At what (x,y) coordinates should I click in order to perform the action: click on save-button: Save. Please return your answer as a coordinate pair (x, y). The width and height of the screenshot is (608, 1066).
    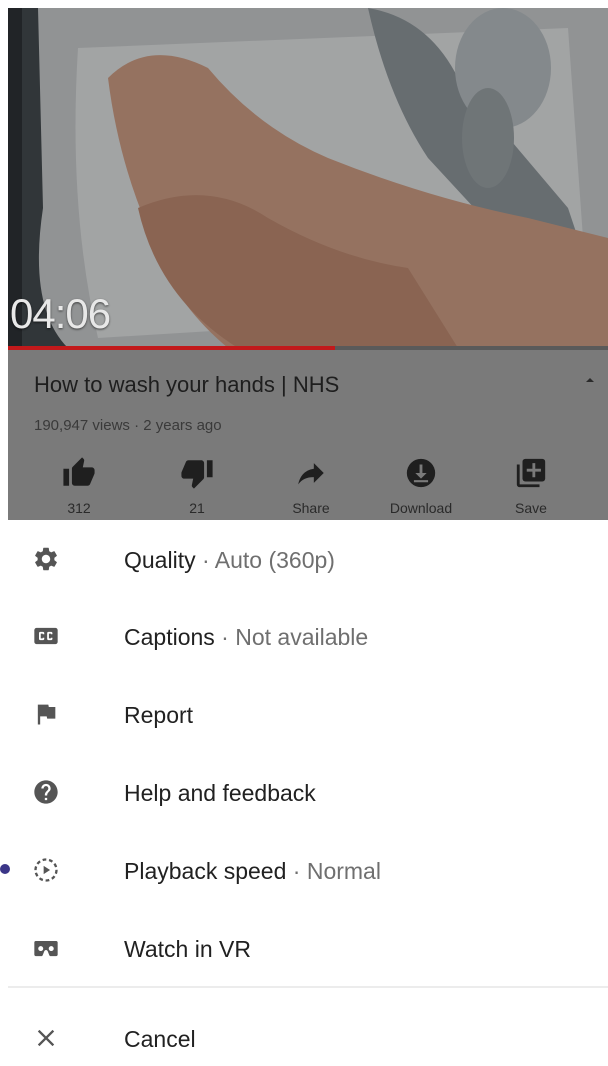
    Looking at the image, I should click on (531, 487).